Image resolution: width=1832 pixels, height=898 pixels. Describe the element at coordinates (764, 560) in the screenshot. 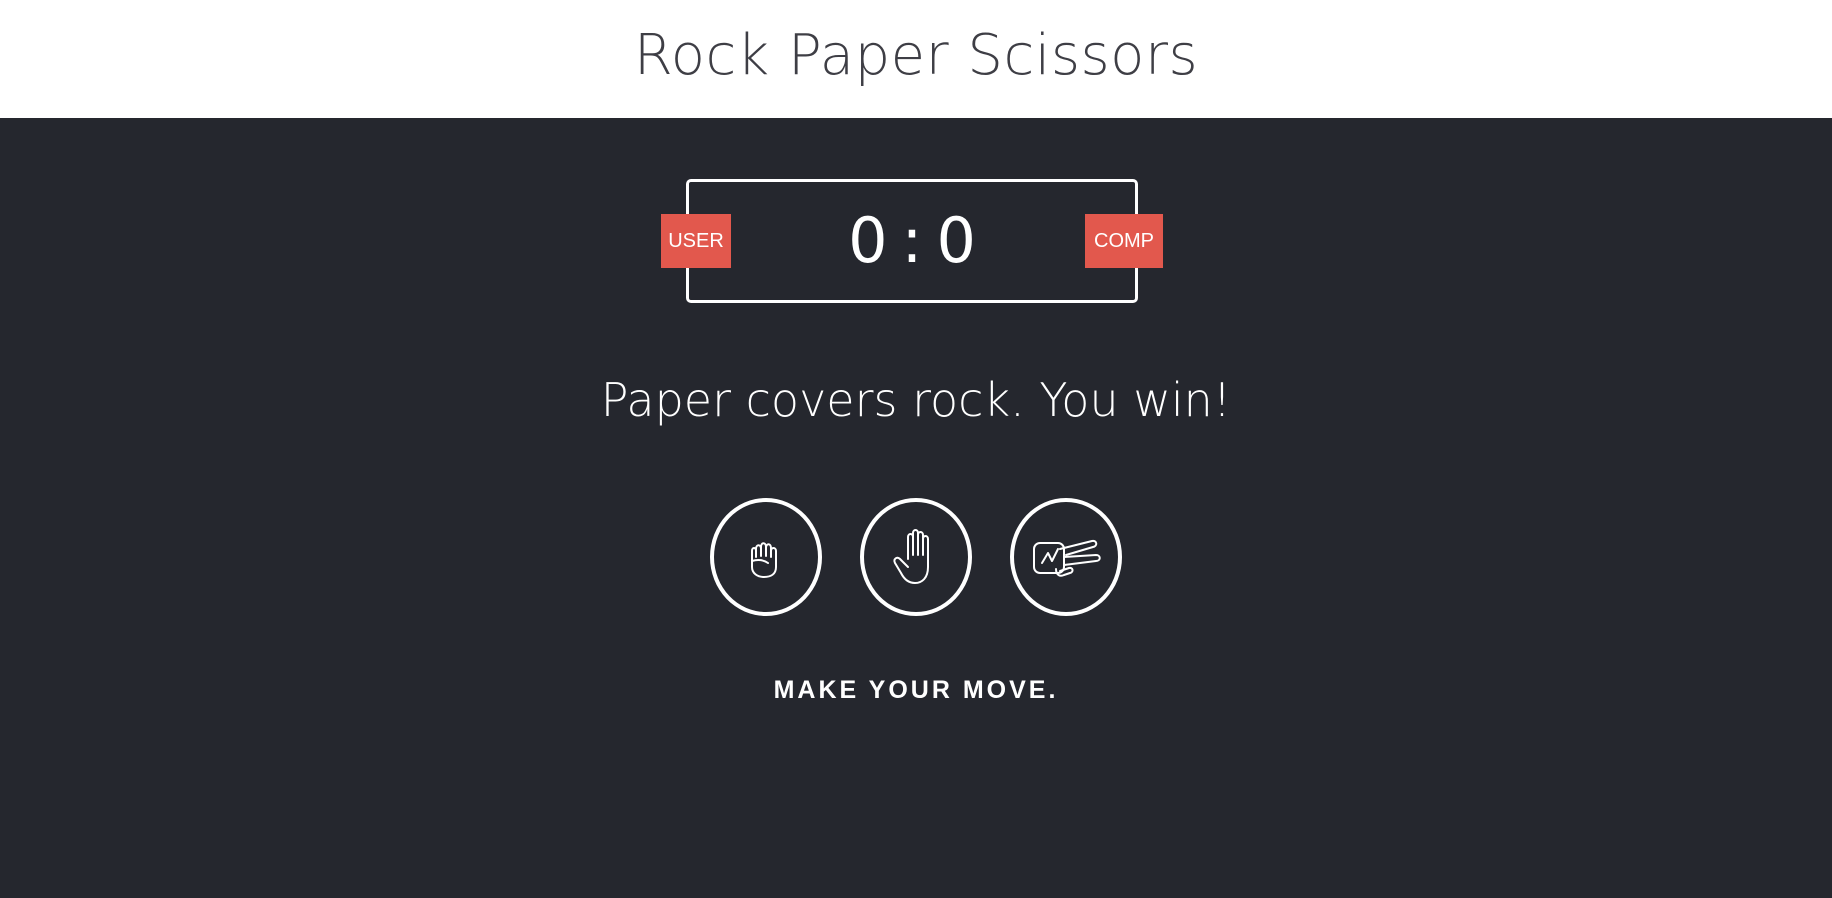

I see `fist-icon` at that location.